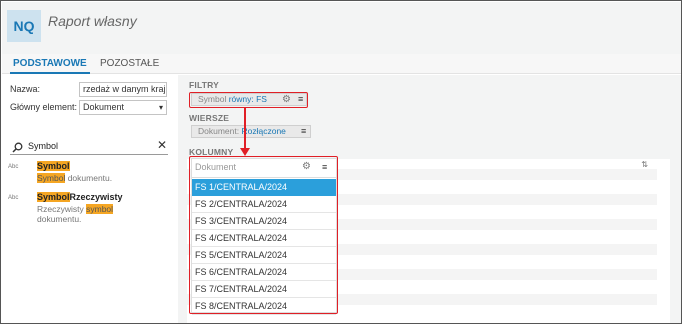 The width and height of the screenshot is (682, 324). Describe the element at coordinates (25, 89) in the screenshot. I see `name-label: Nazwa:` at that location.